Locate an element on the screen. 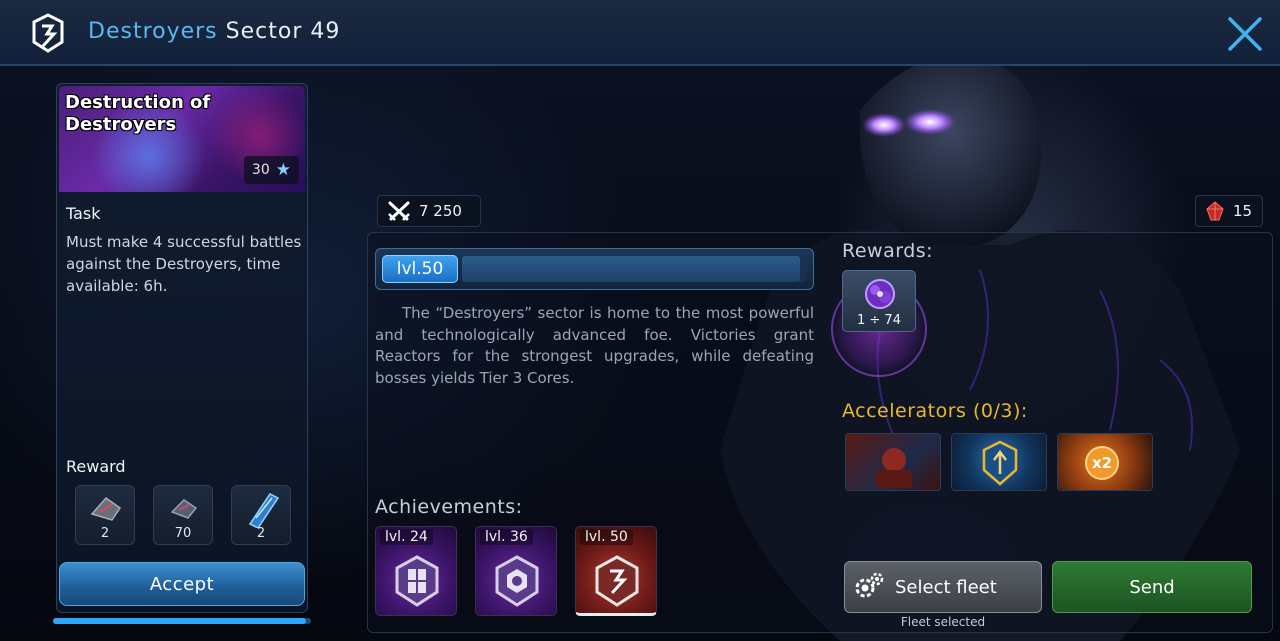 This screenshot has width=1280, height=641. page-title: Destroyers Sector 49 is located at coordinates (214, 31).